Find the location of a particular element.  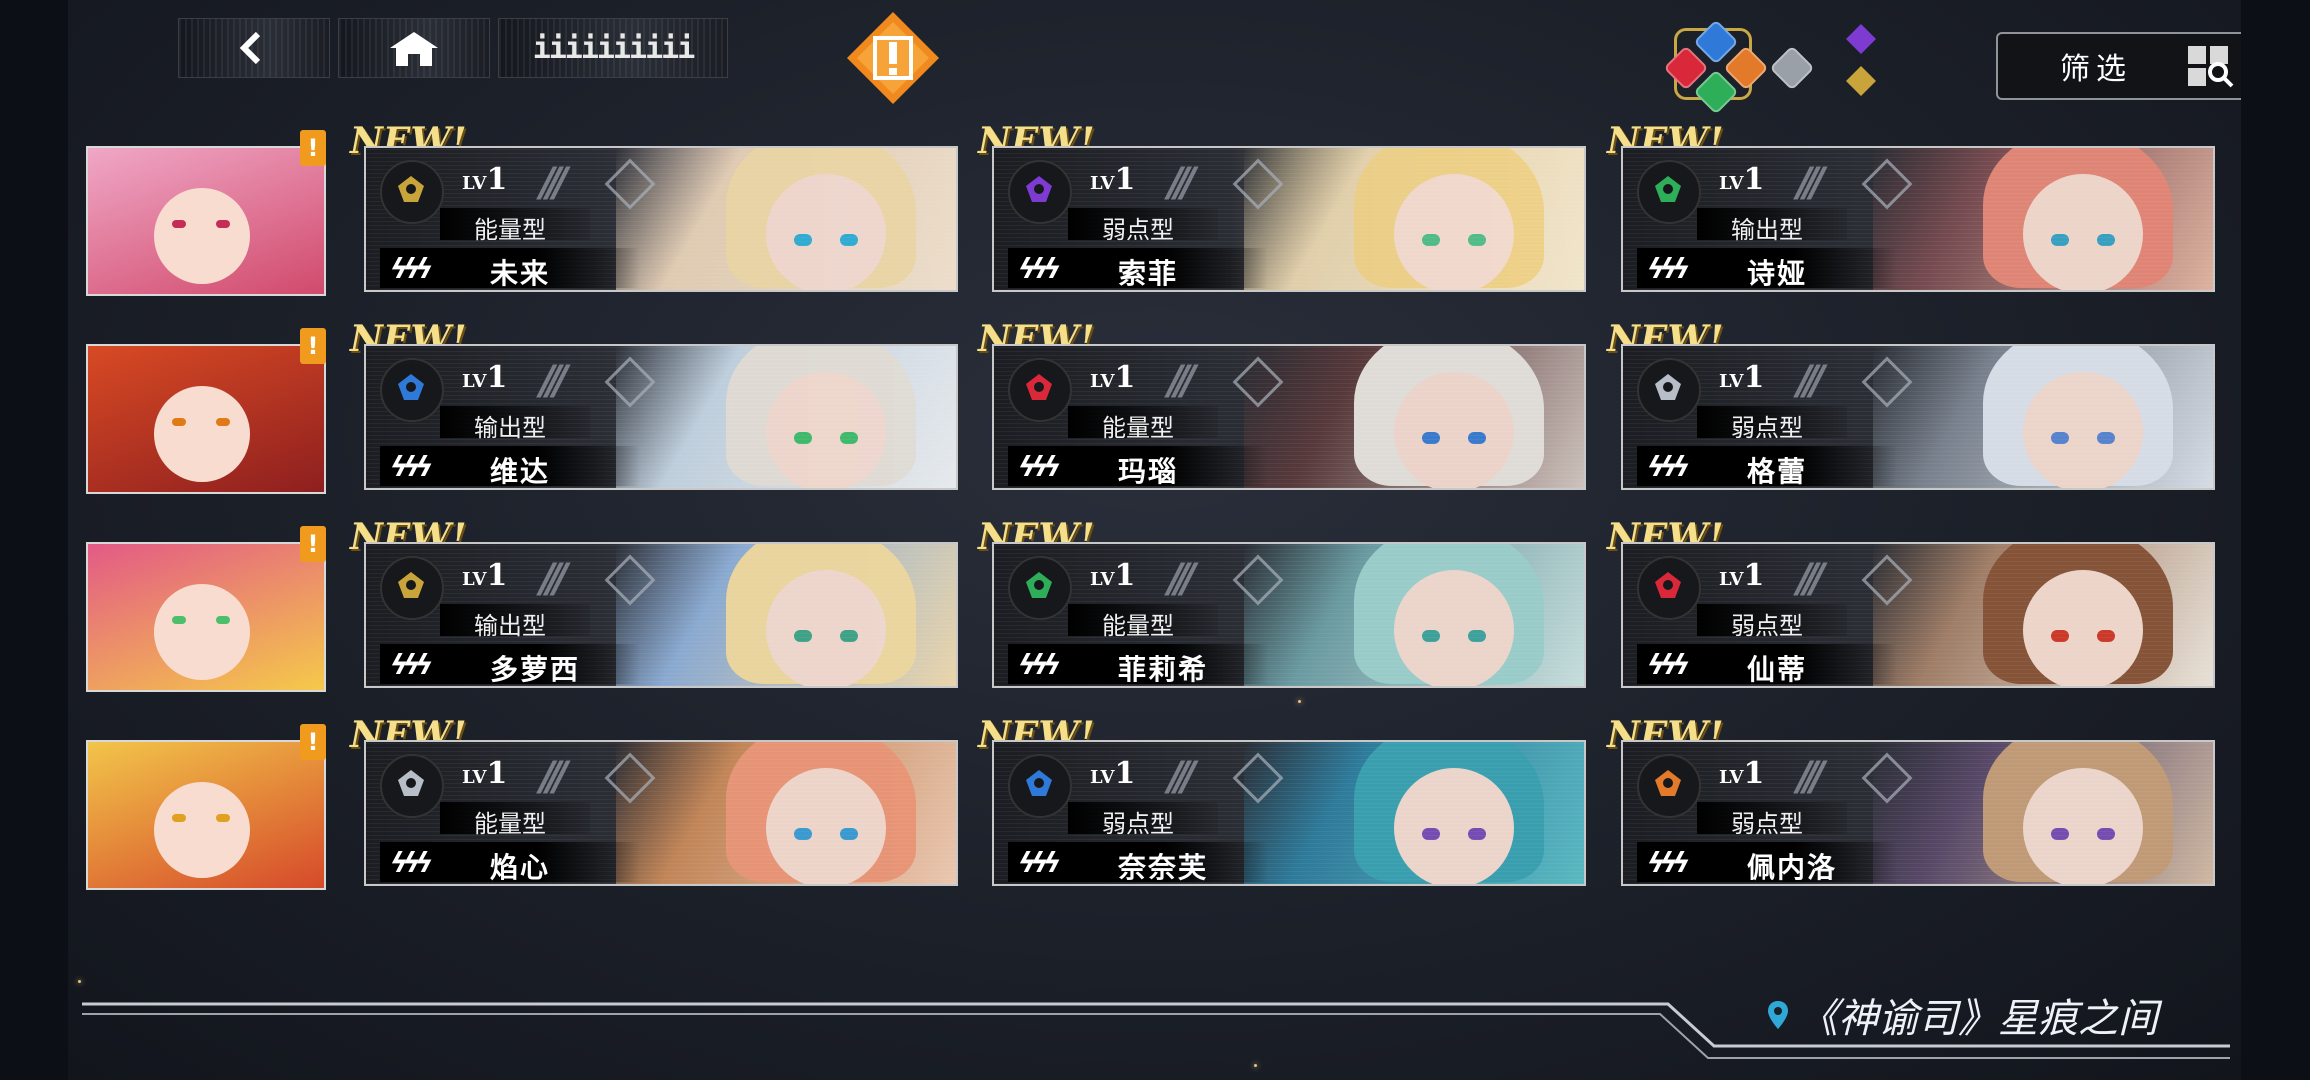

character-name: 多萝西 is located at coordinates (535, 669).